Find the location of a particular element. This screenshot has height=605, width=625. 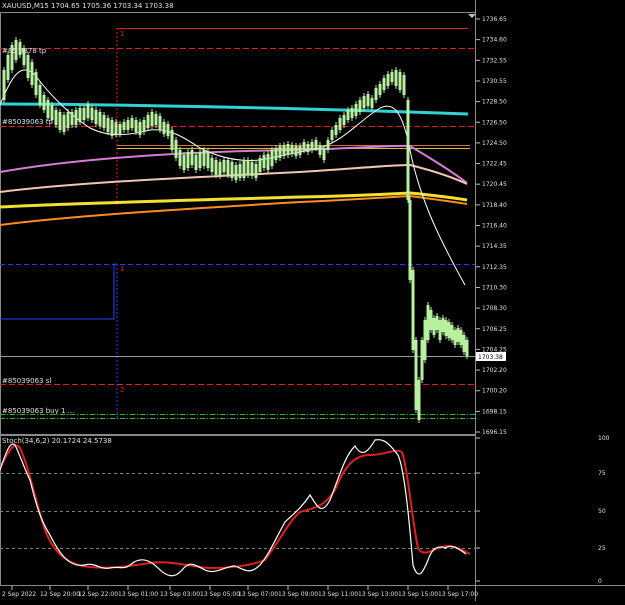

price-tick-label: 1712.35 is located at coordinates (494, 267).